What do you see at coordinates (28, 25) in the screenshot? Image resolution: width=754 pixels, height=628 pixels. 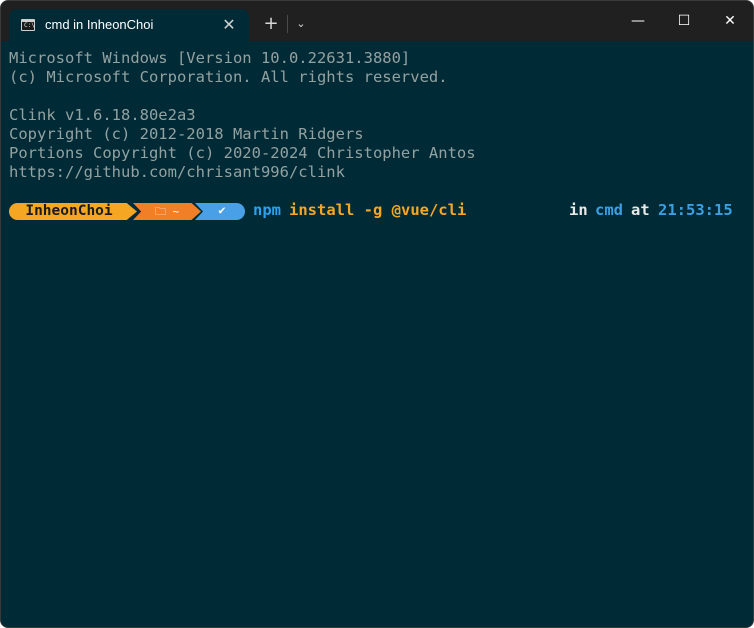 I see `cmd-icon: C:\` at bounding box center [28, 25].